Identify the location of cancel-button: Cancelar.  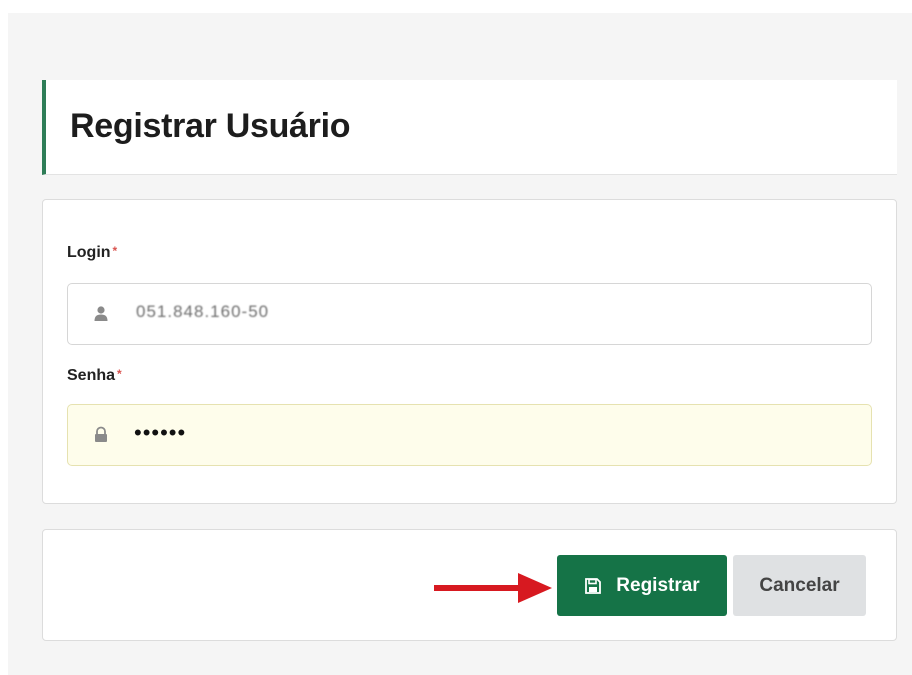
(799, 585).